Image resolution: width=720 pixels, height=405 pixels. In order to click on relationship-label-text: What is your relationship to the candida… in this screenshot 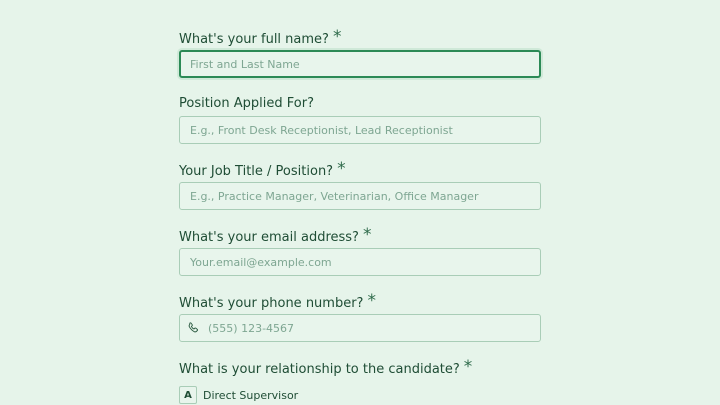, I will do `click(319, 369)`.